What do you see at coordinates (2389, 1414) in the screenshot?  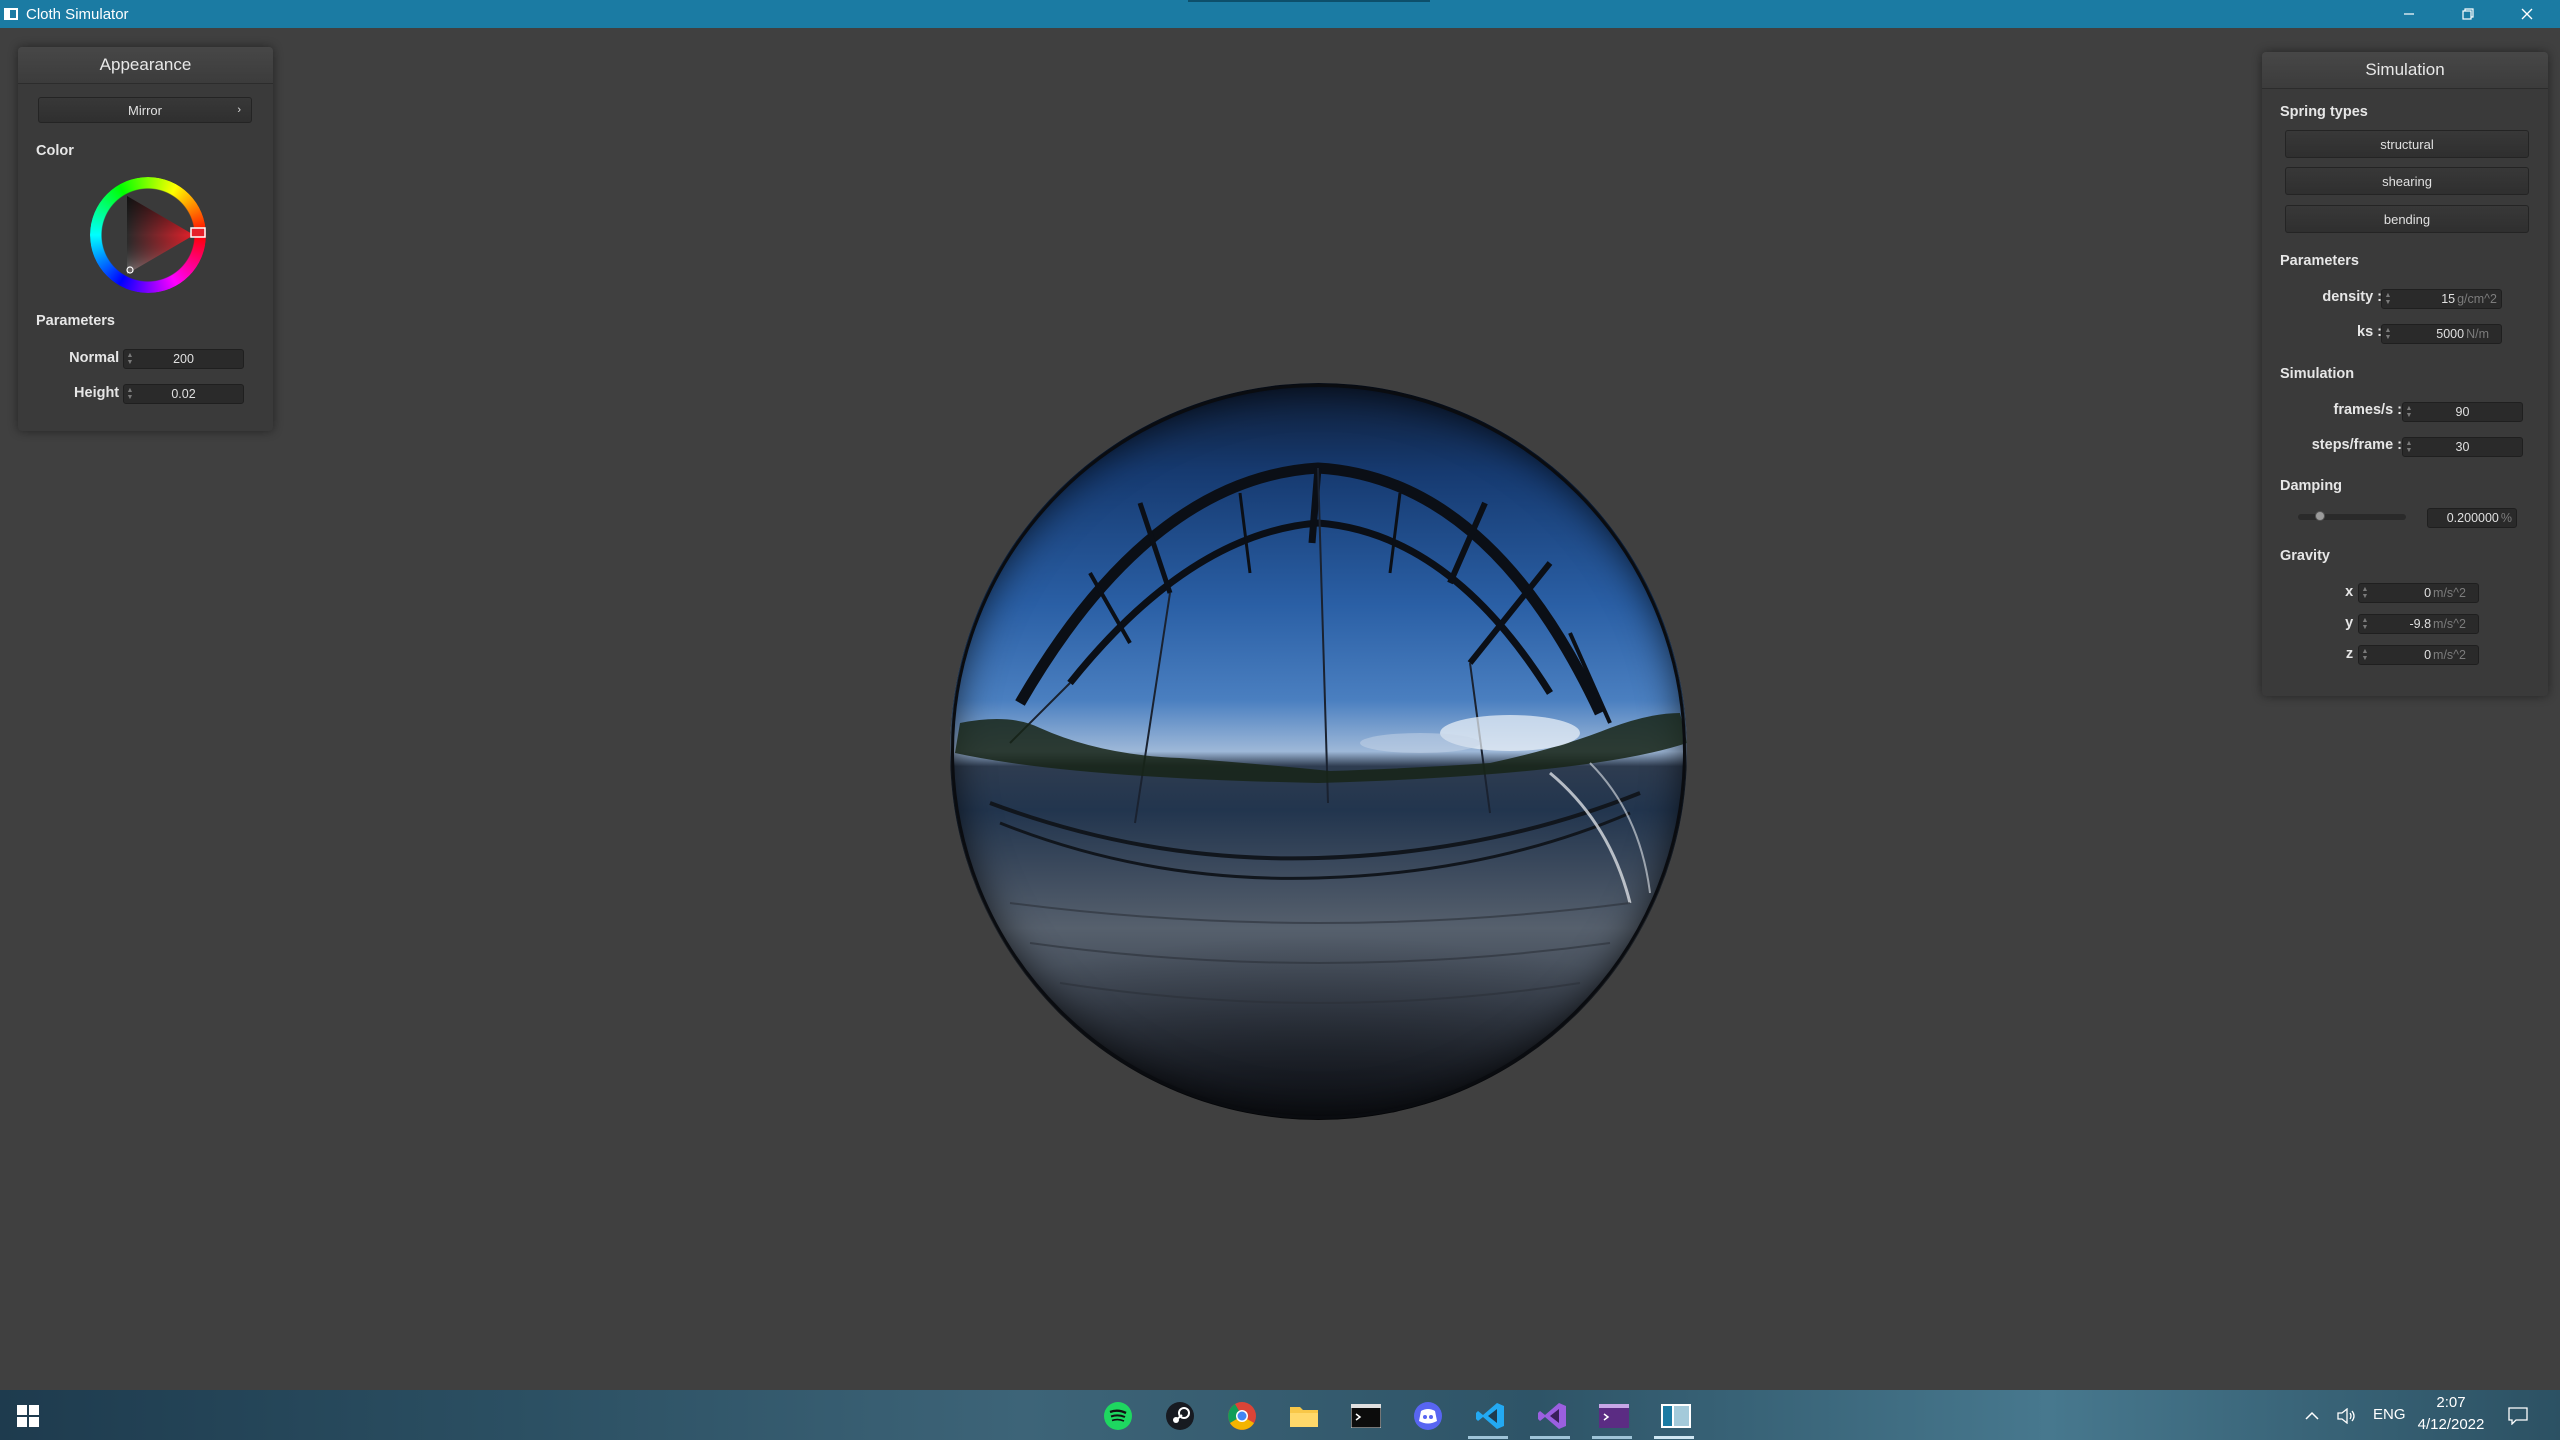 I see `language-indicator: ENG` at bounding box center [2389, 1414].